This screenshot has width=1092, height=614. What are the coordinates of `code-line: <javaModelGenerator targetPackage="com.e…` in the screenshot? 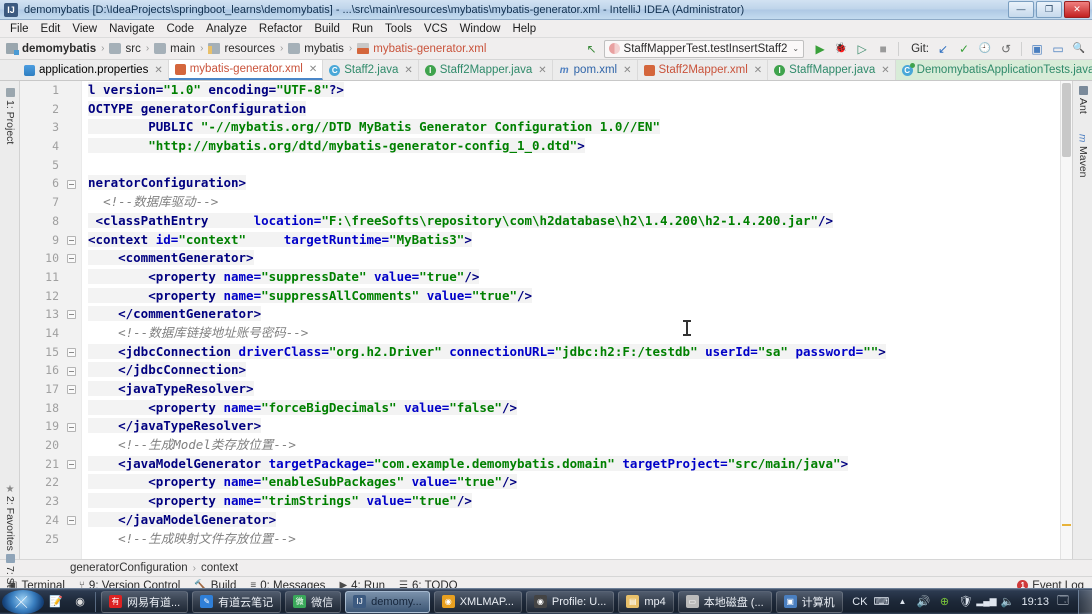 It's located at (571, 464).